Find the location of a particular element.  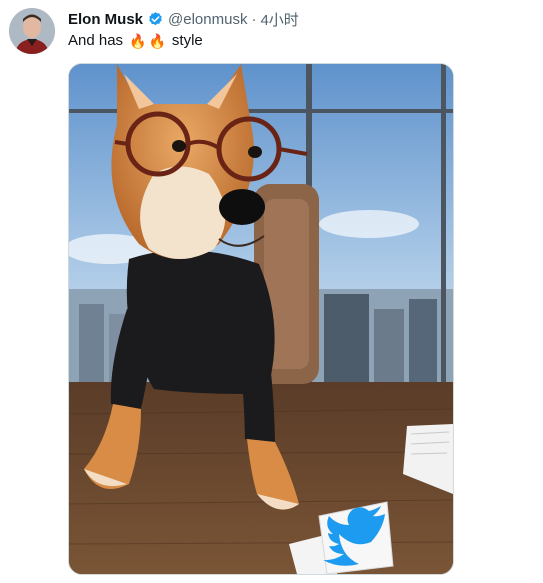

author-handle: @elonmusk is located at coordinates (207, 19).